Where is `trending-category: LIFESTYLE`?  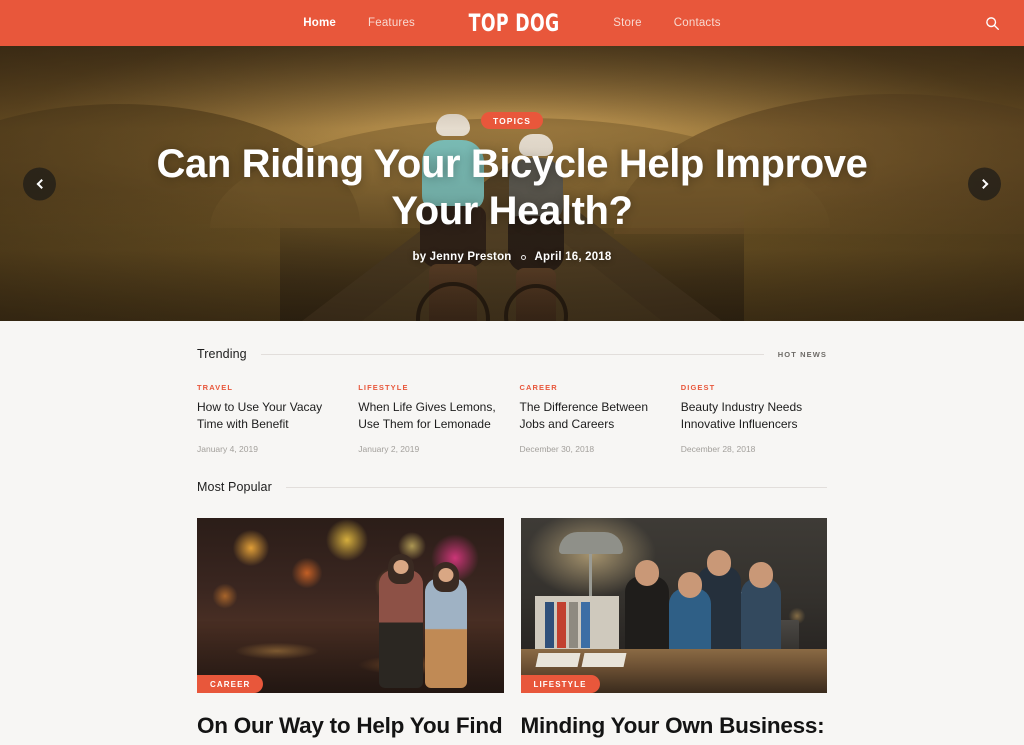
trending-category: LIFESTYLE is located at coordinates (431, 387).